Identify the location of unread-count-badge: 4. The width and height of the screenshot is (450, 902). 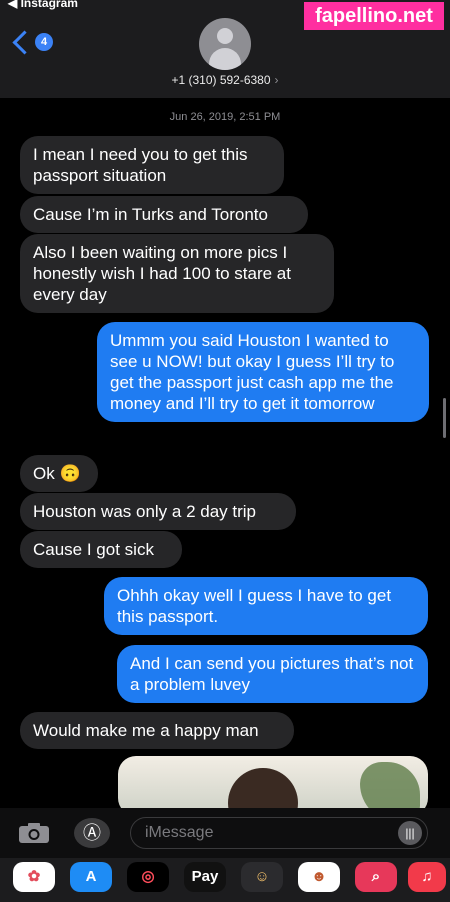
(44, 42).